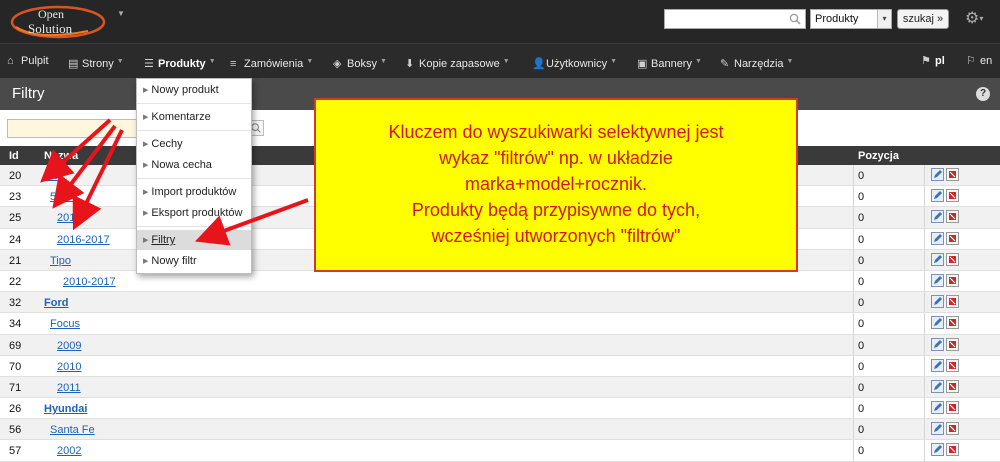 This screenshot has height=462, width=1000. Describe the element at coordinates (500, 21) in the screenshot. I see `top-header: Open Solution ▼ Produkty ▾ szukaj » ⚙▾` at that location.